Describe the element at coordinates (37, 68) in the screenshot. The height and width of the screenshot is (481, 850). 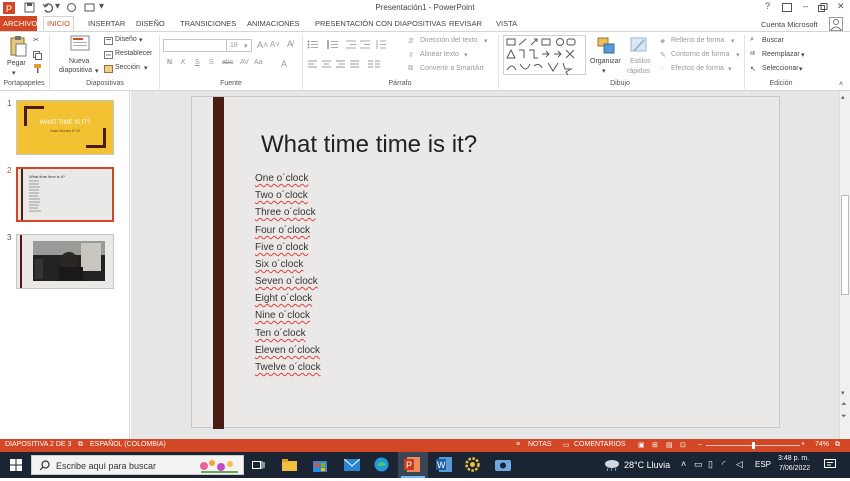
I see `format-painter-icon` at that location.